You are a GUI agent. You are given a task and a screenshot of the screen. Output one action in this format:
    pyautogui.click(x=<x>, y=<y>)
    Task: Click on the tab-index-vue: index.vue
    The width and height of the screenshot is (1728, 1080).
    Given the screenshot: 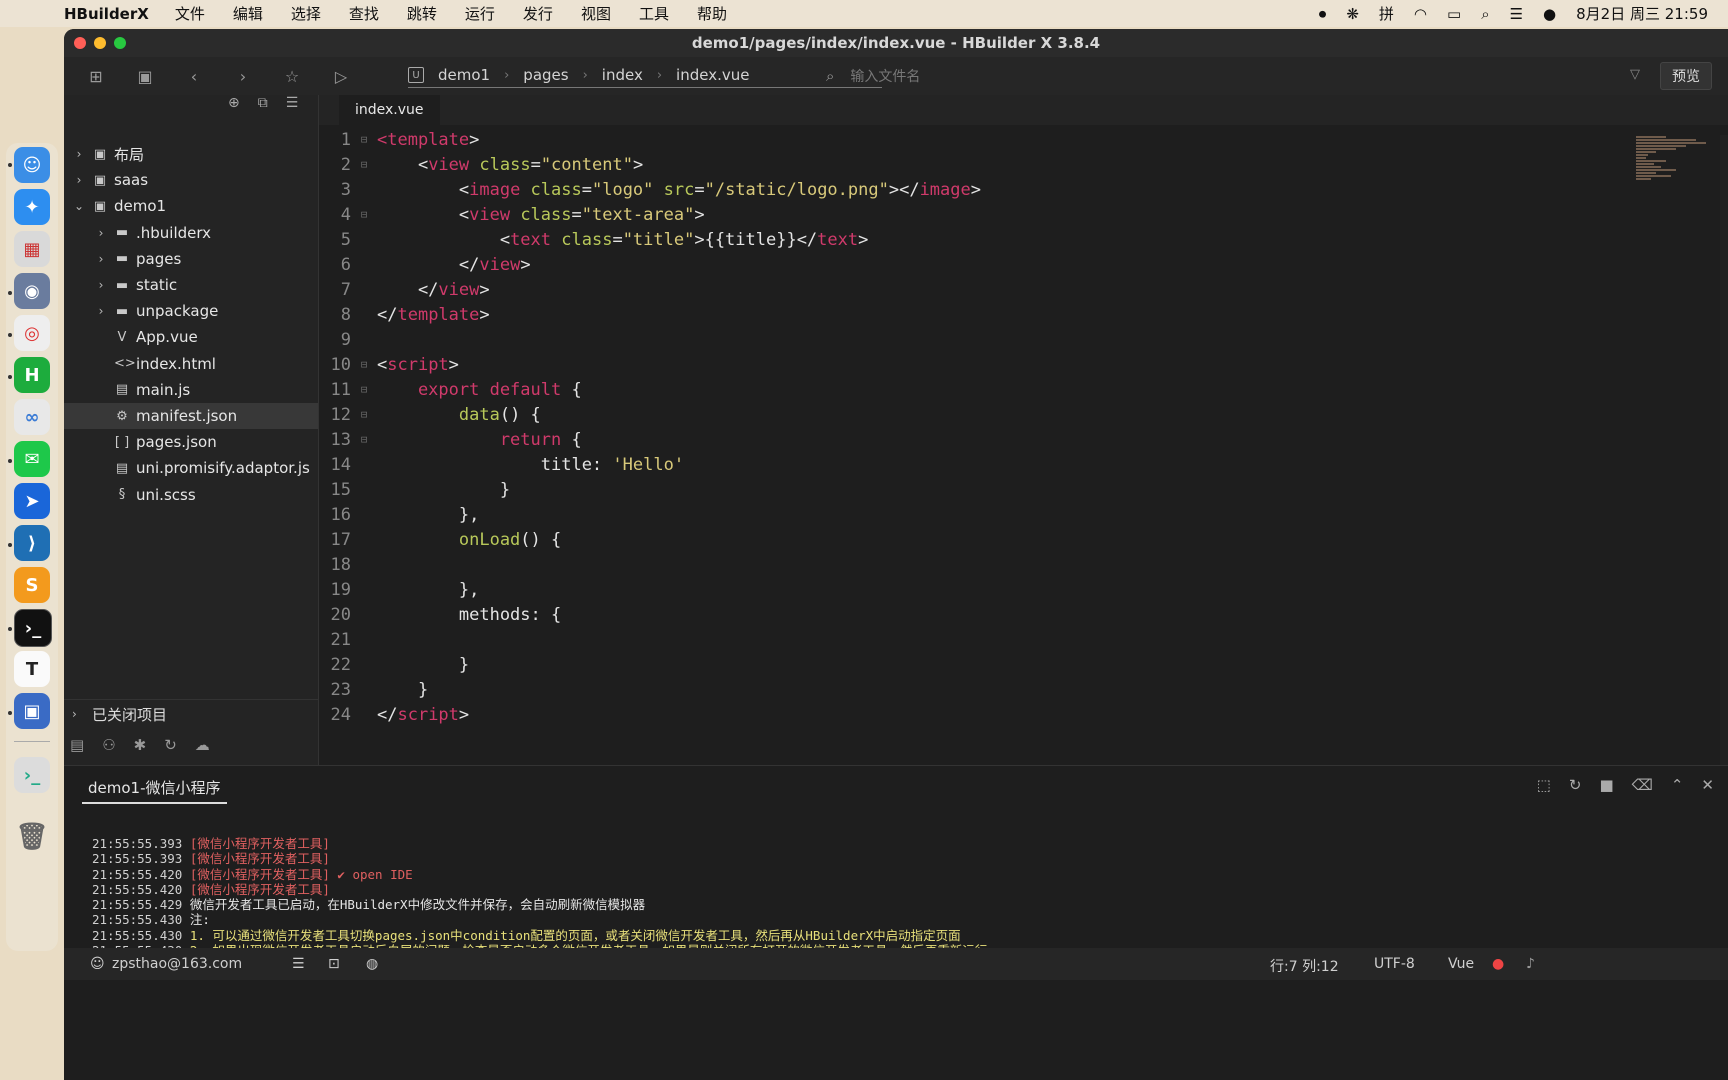 What is the action you would take?
    pyautogui.click(x=389, y=110)
    